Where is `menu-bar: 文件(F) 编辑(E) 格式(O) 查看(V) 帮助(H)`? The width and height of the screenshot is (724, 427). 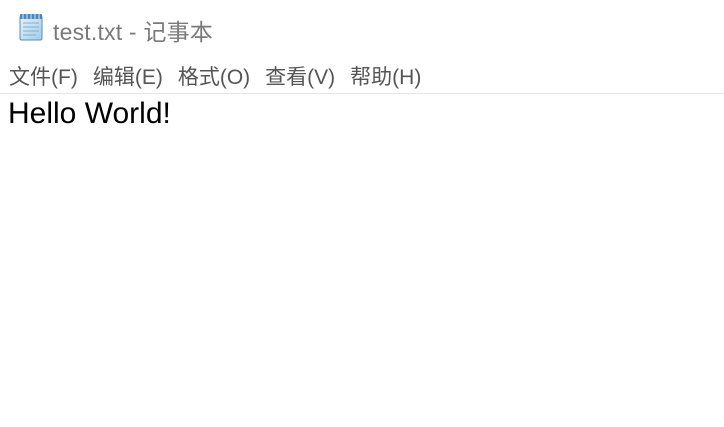
menu-bar: 文件(F) 编辑(E) 格式(O) 查看(V) 帮助(H) is located at coordinates (362, 76).